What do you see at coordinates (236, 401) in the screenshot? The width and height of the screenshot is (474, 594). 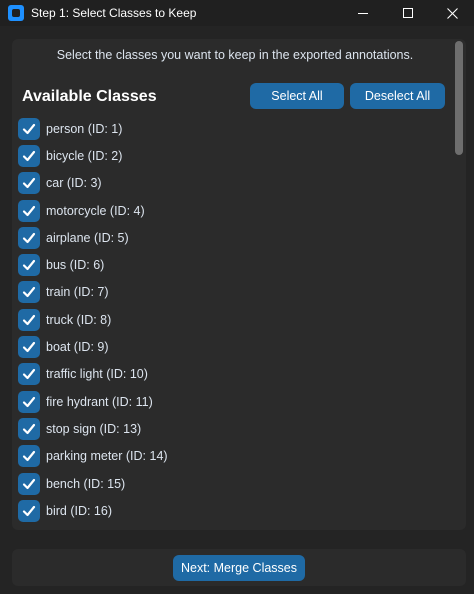 I see `class-item: fire hydrant (ID: 11)` at bounding box center [236, 401].